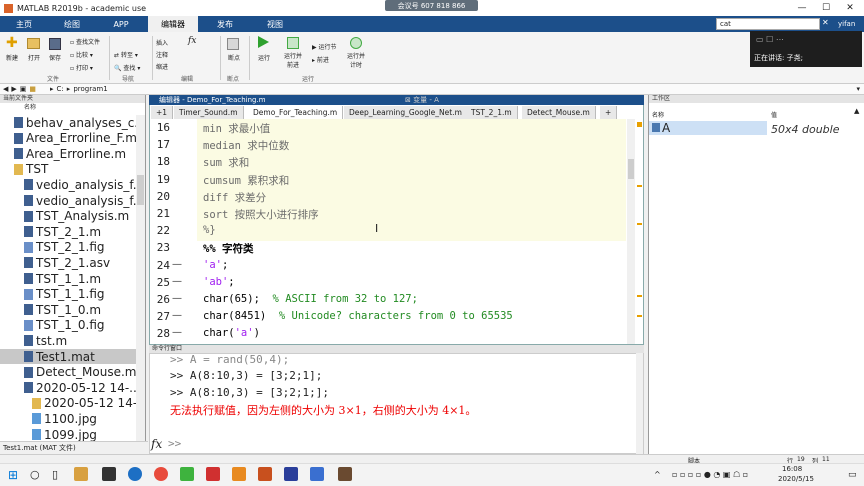 Image resolution: width=864 pixels, height=486 pixels. What do you see at coordinates (264, 57) in the screenshot?
I see `run-button: 运行` at bounding box center [264, 57].